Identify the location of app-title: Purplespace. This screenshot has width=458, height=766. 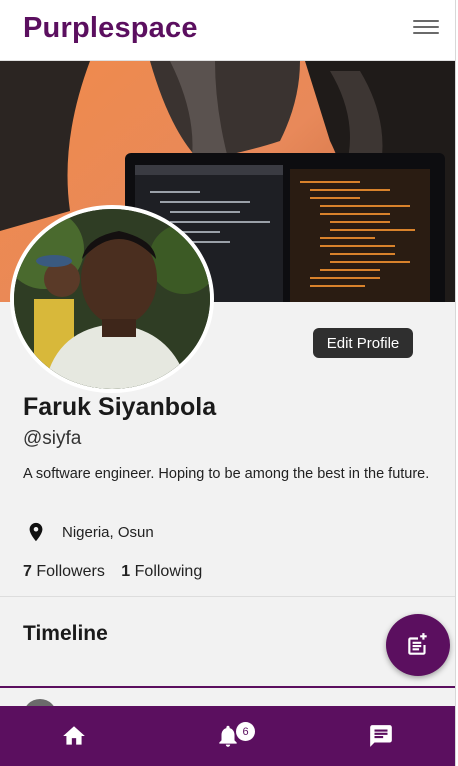
(110, 28).